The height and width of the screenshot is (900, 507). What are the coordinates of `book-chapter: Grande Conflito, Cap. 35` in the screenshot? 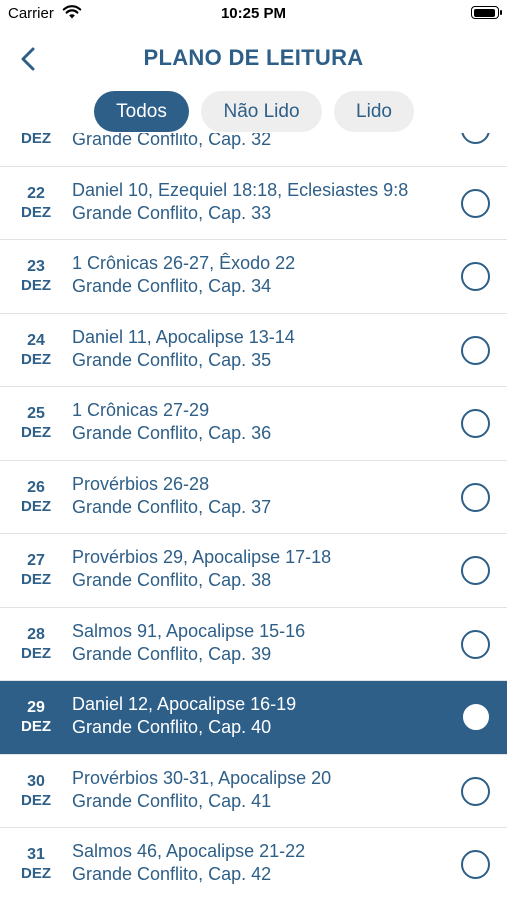 It's located at (172, 359).